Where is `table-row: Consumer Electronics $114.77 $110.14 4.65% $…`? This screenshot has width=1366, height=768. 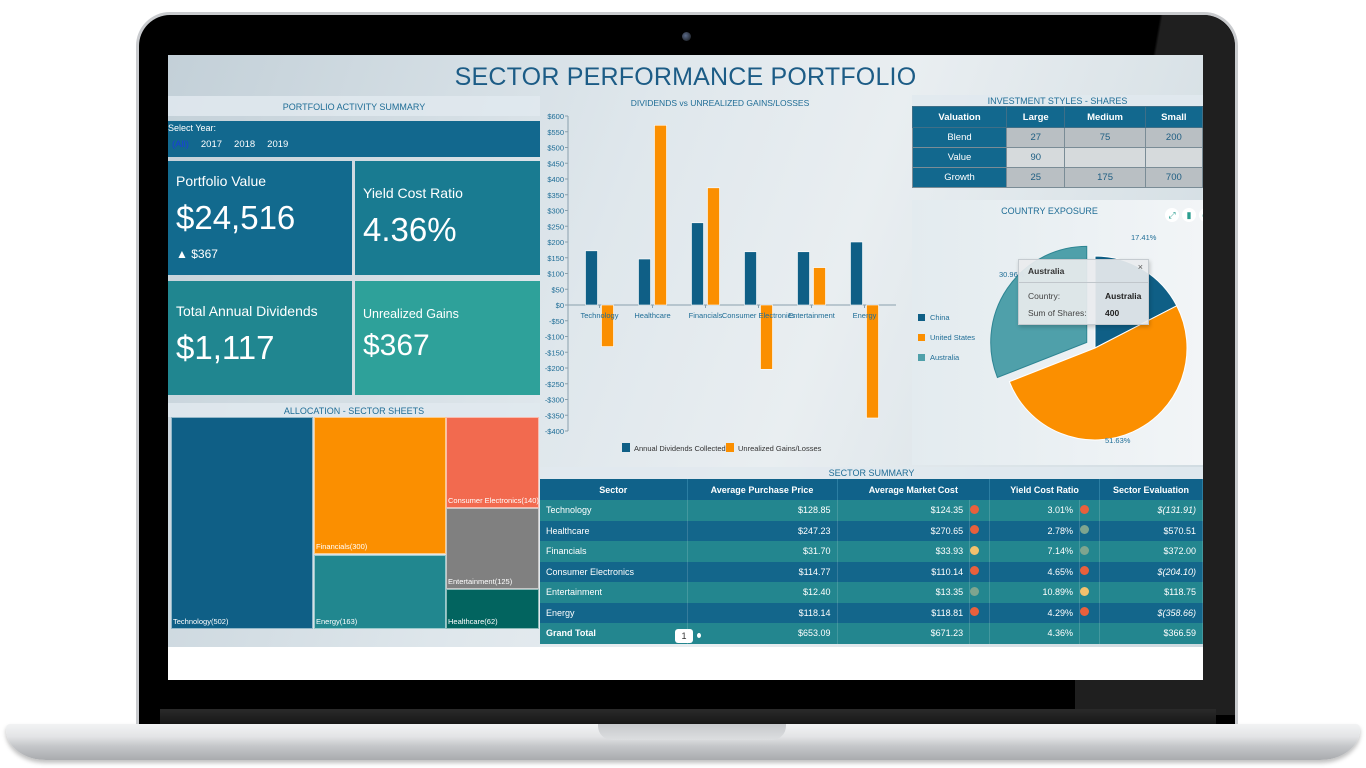
table-row: Consumer Electronics $114.77 $110.14 4.65% $… is located at coordinates (871, 571).